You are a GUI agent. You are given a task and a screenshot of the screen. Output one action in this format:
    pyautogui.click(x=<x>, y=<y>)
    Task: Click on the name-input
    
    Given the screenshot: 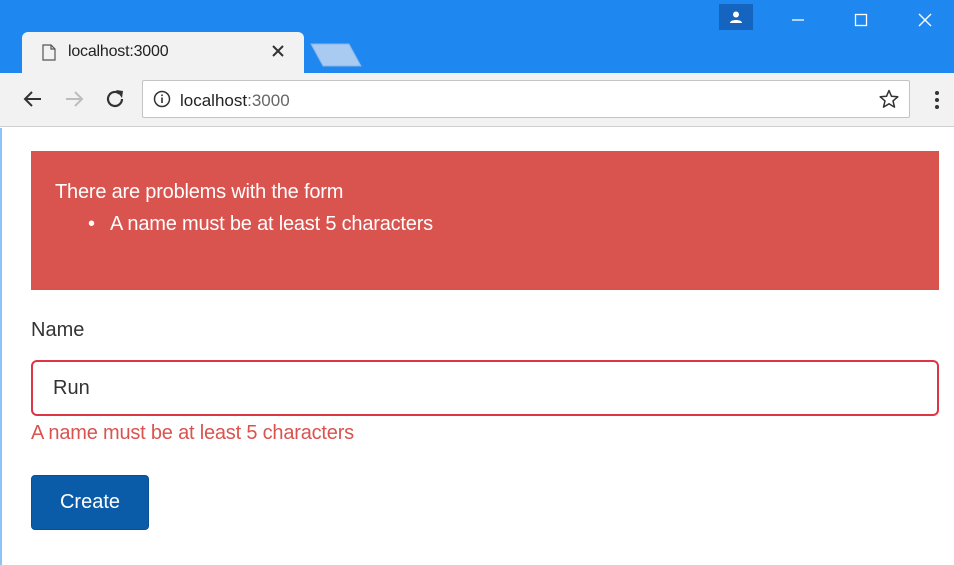 What is the action you would take?
    pyautogui.click(x=485, y=388)
    